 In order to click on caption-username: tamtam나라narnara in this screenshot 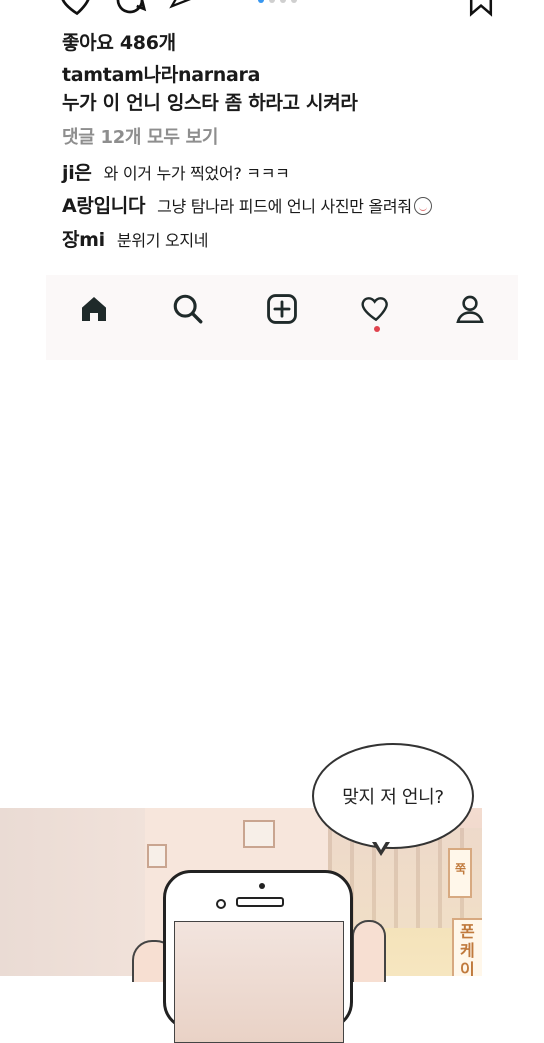, I will do `click(161, 73)`.